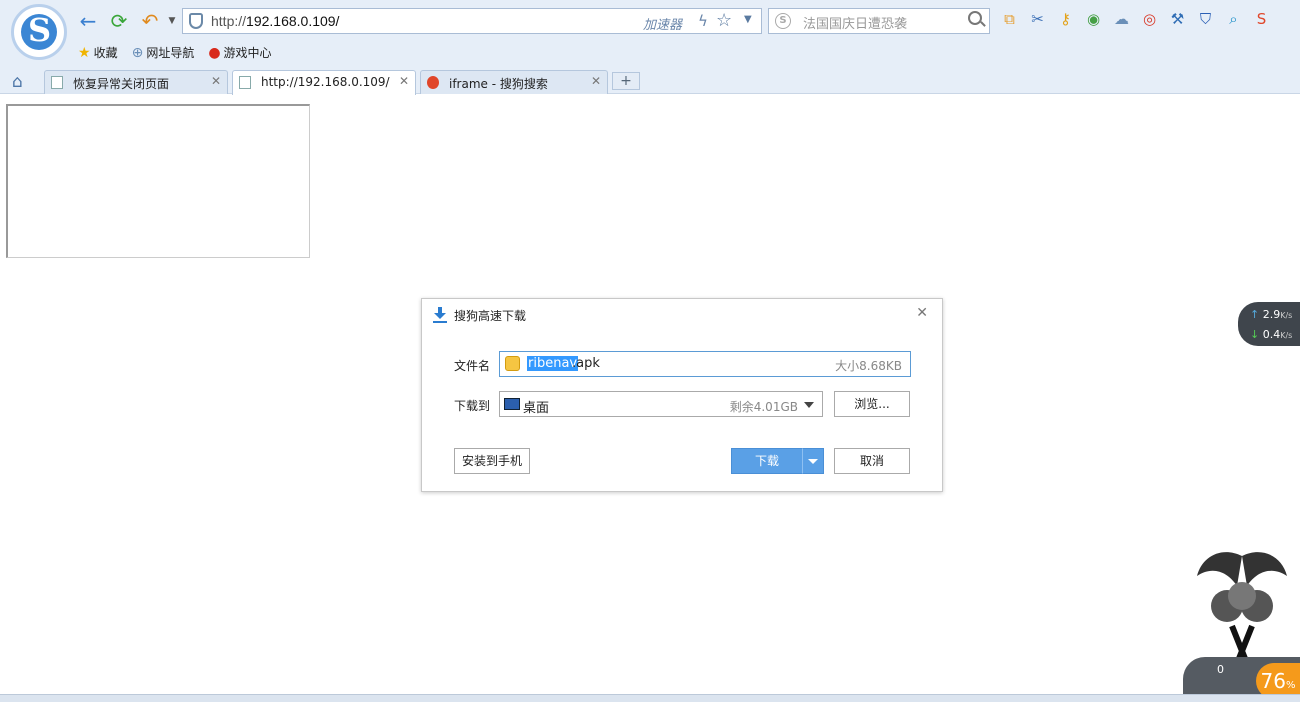  I want to click on sogou-icon, so click(433, 82).